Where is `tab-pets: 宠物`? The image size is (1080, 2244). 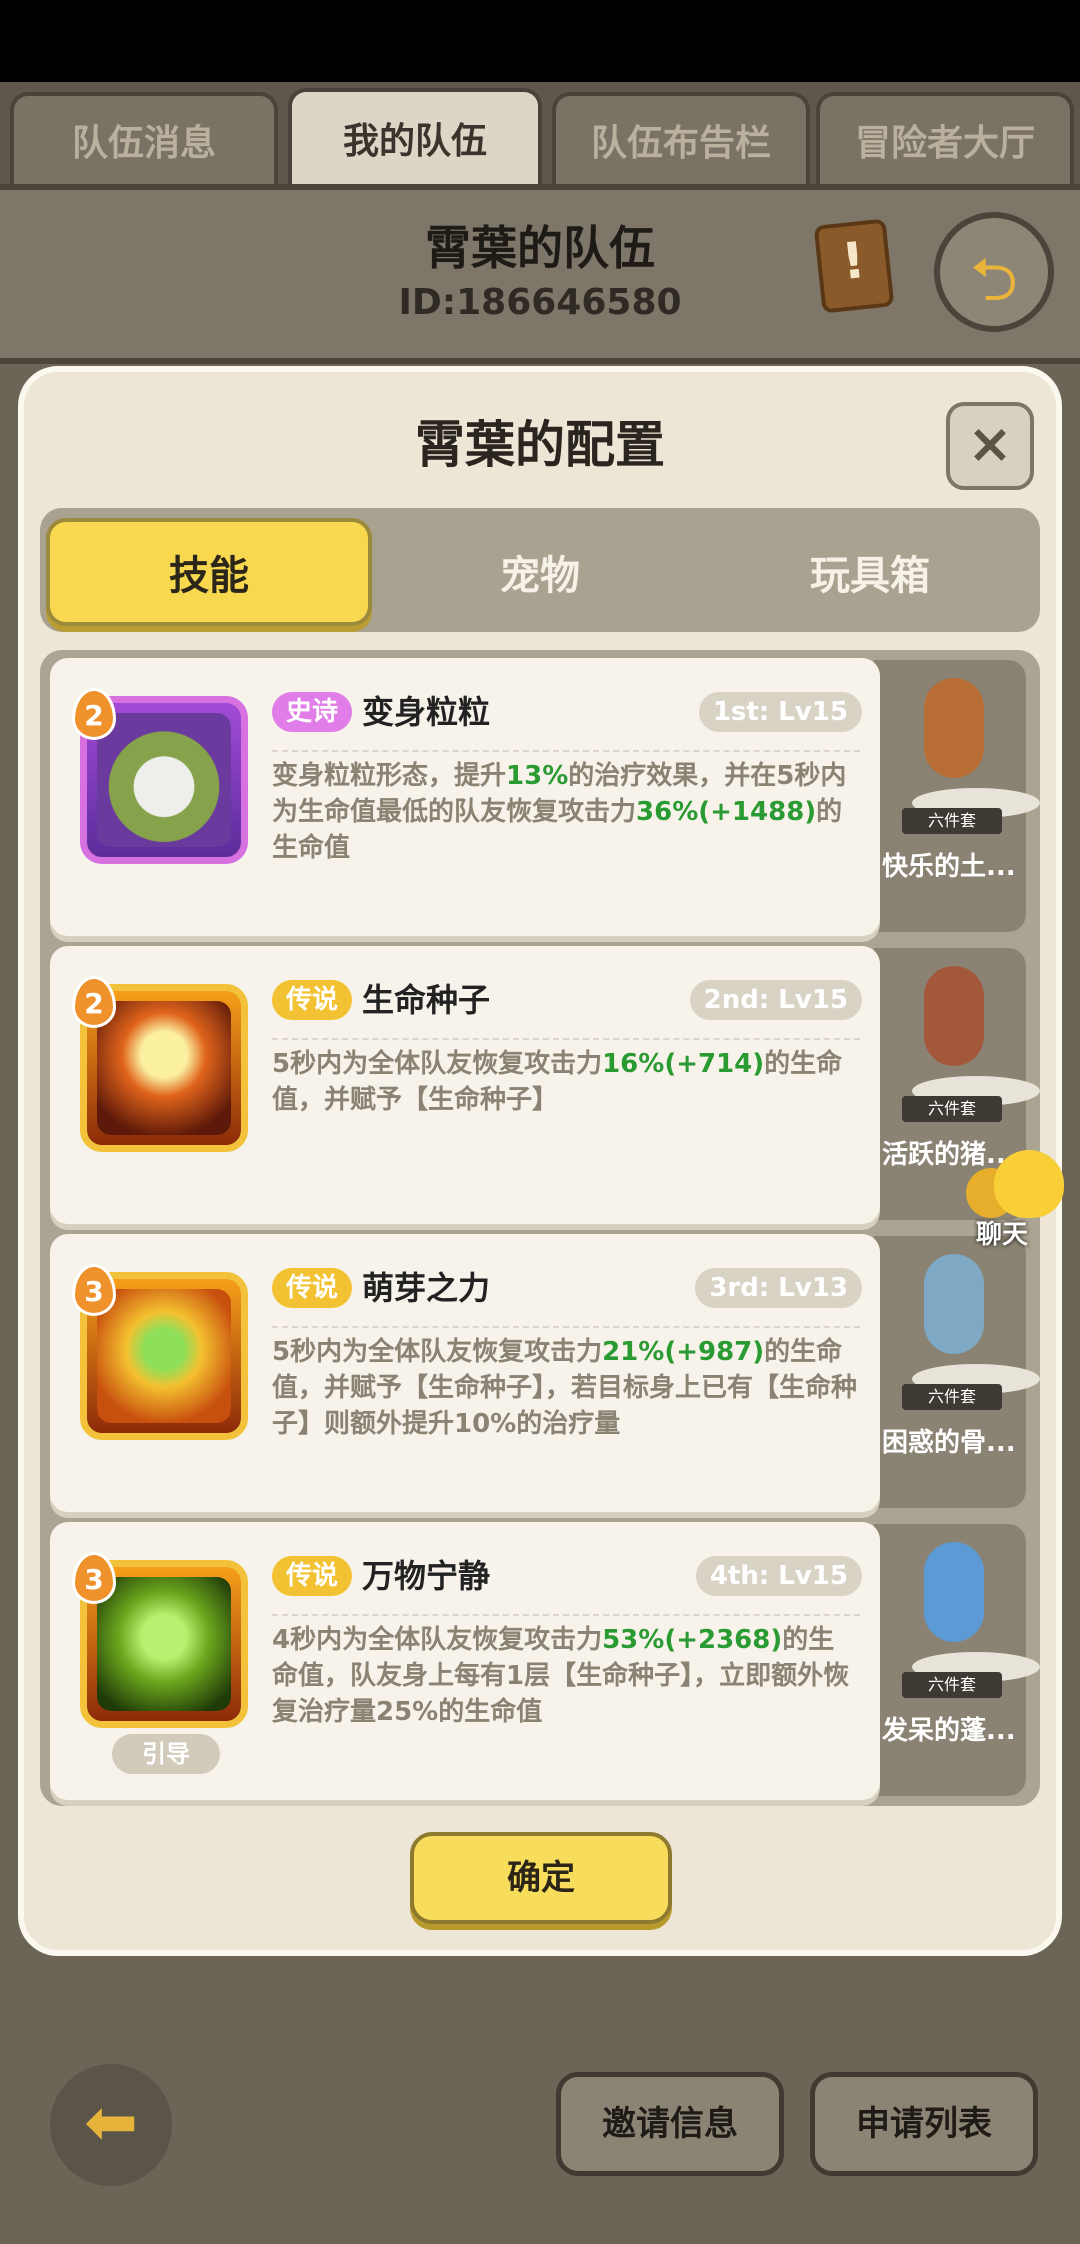
tab-pets: 宠物 is located at coordinates (540, 572).